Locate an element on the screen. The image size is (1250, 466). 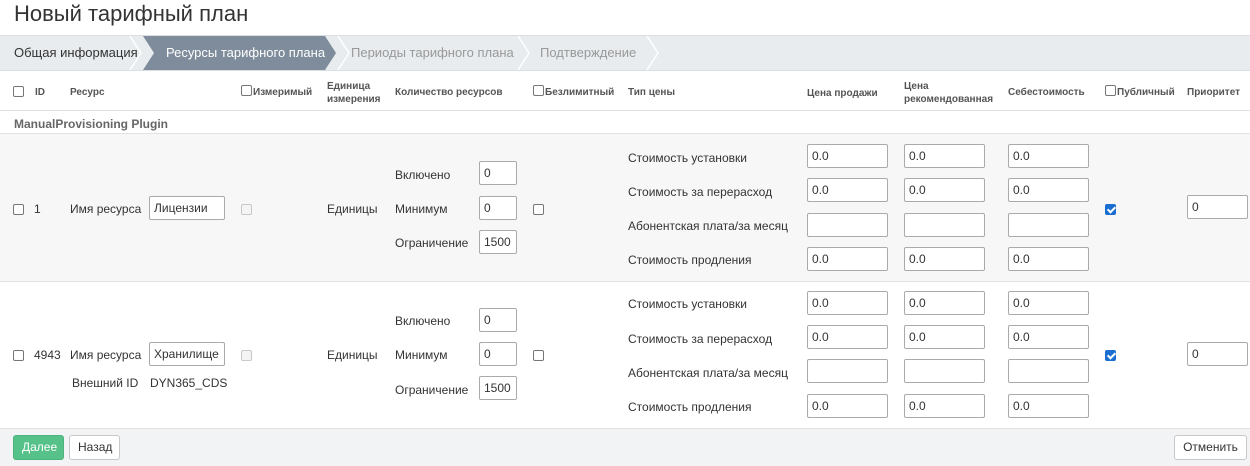
group-title: ManualProvisioning Plugin is located at coordinates (91, 124).